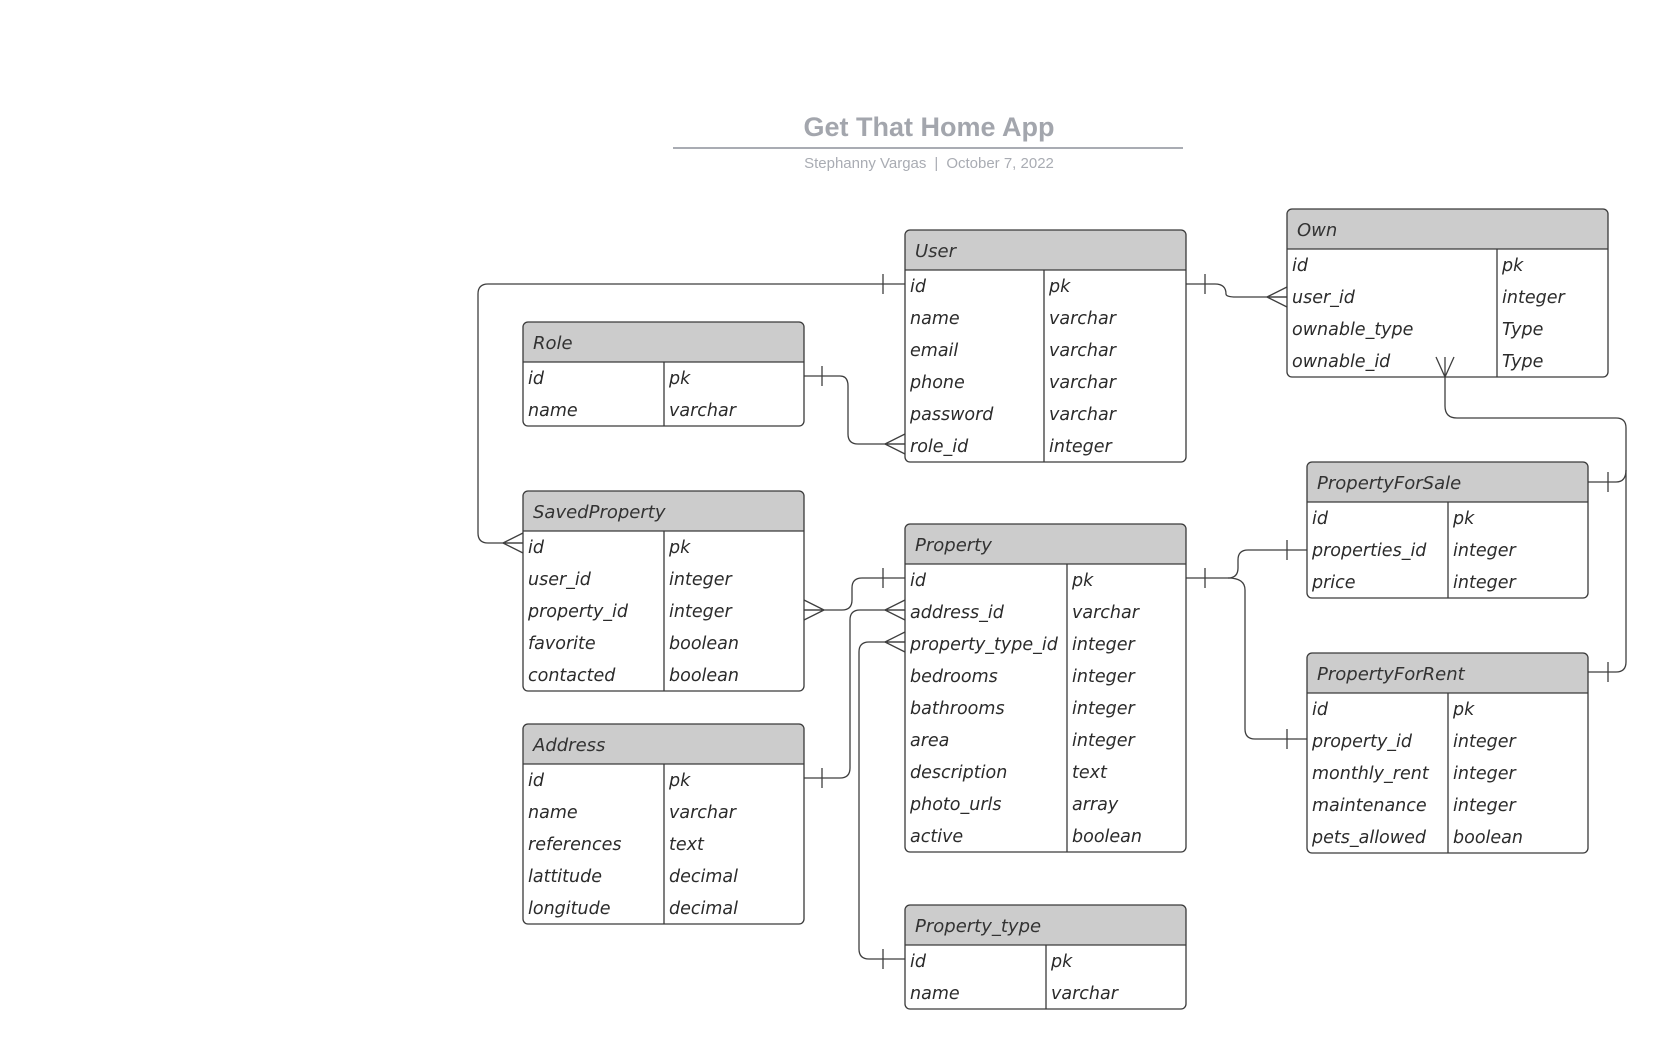 The height and width of the screenshot is (1044, 1660). Describe the element at coordinates (937, 383) in the screenshot. I see `field-name: phone` at that location.